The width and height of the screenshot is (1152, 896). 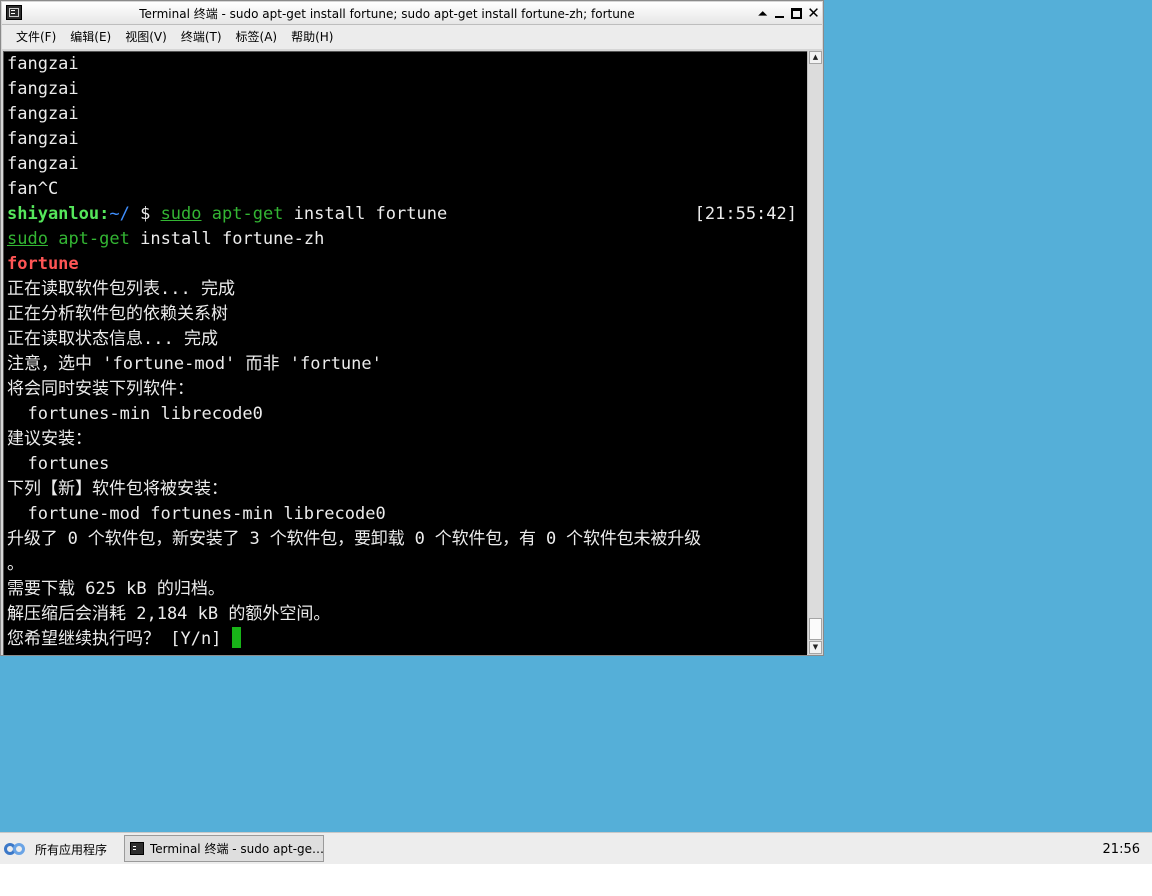 I want to click on output-line: 。, so click(x=15, y=564).